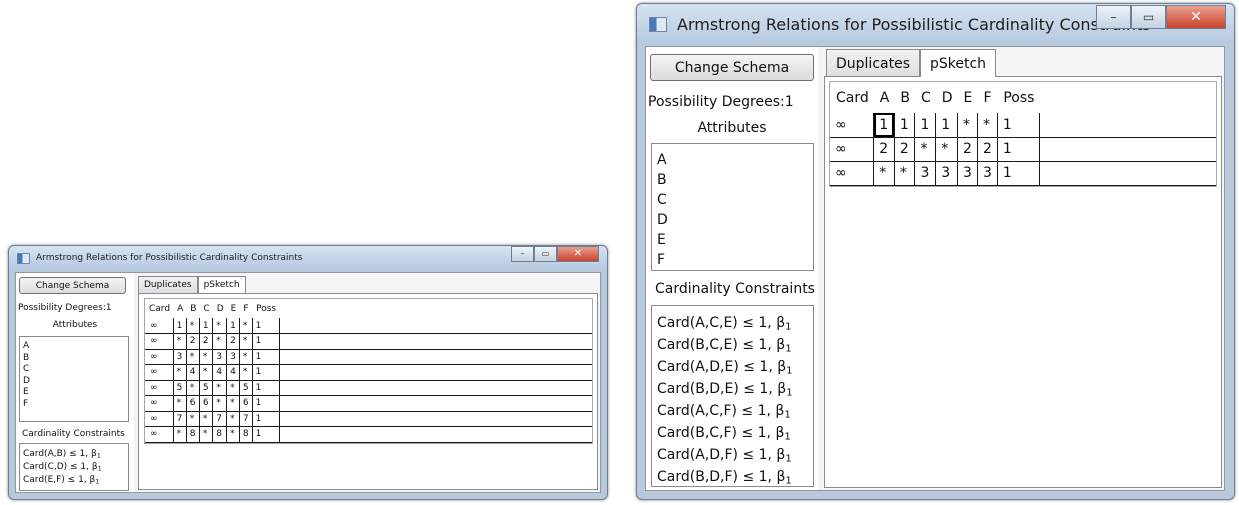  What do you see at coordinates (75, 480) in the screenshot?
I see `constraint-item: Card(E,F) ≤ 1, β1` at bounding box center [75, 480].